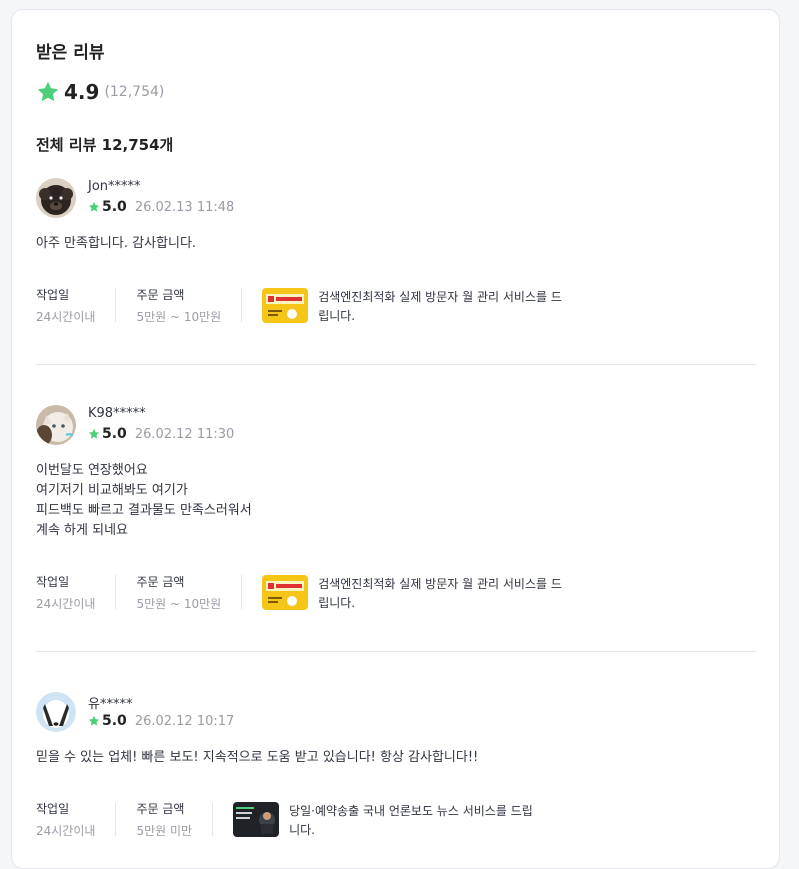 The height and width of the screenshot is (869, 799). I want to click on review-date: 26.02.13 11:48, so click(184, 207).